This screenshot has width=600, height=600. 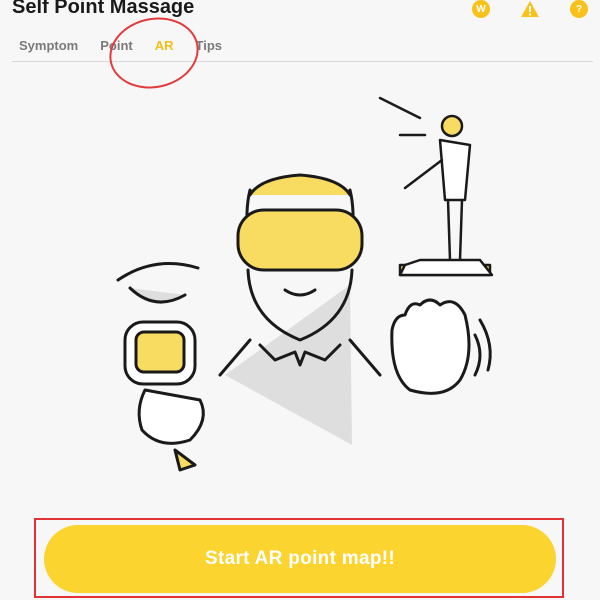 I want to click on help-icon: ?, so click(x=579, y=9).